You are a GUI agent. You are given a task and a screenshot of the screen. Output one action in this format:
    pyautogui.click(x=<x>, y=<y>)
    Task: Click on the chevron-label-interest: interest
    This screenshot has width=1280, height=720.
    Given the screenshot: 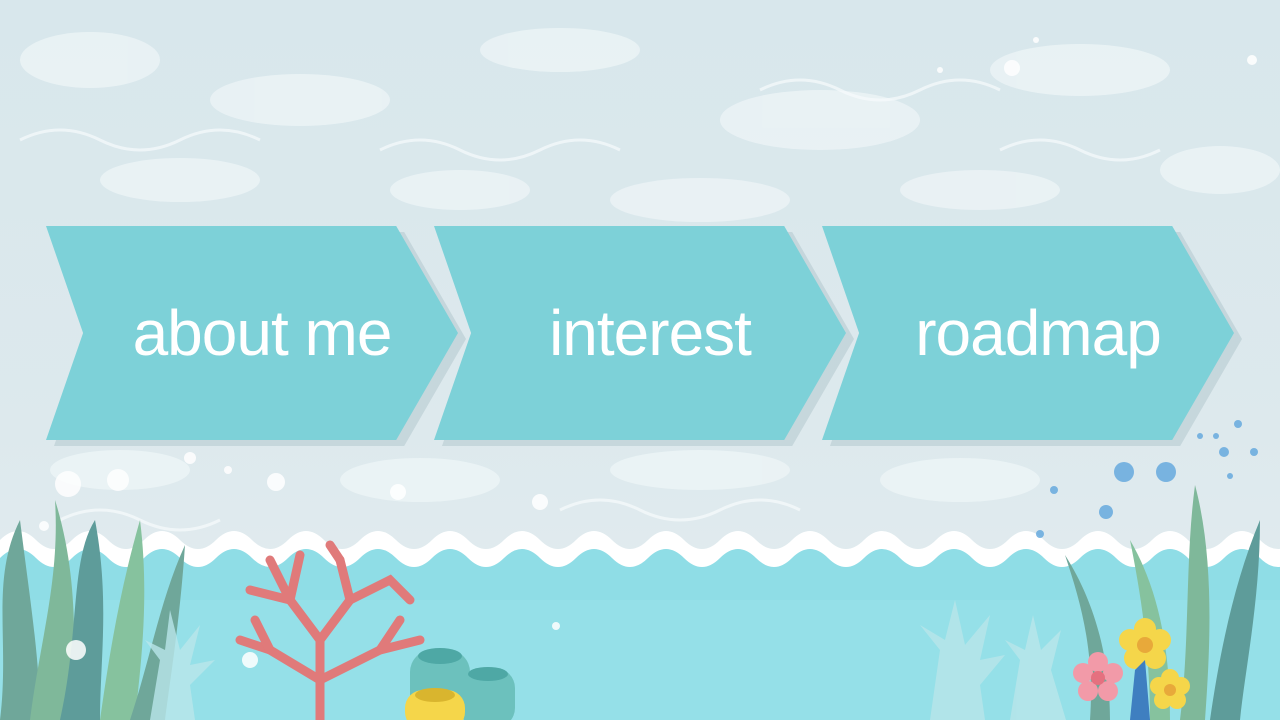 What is the action you would take?
    pyautogui.click(x=650, y=333)
    